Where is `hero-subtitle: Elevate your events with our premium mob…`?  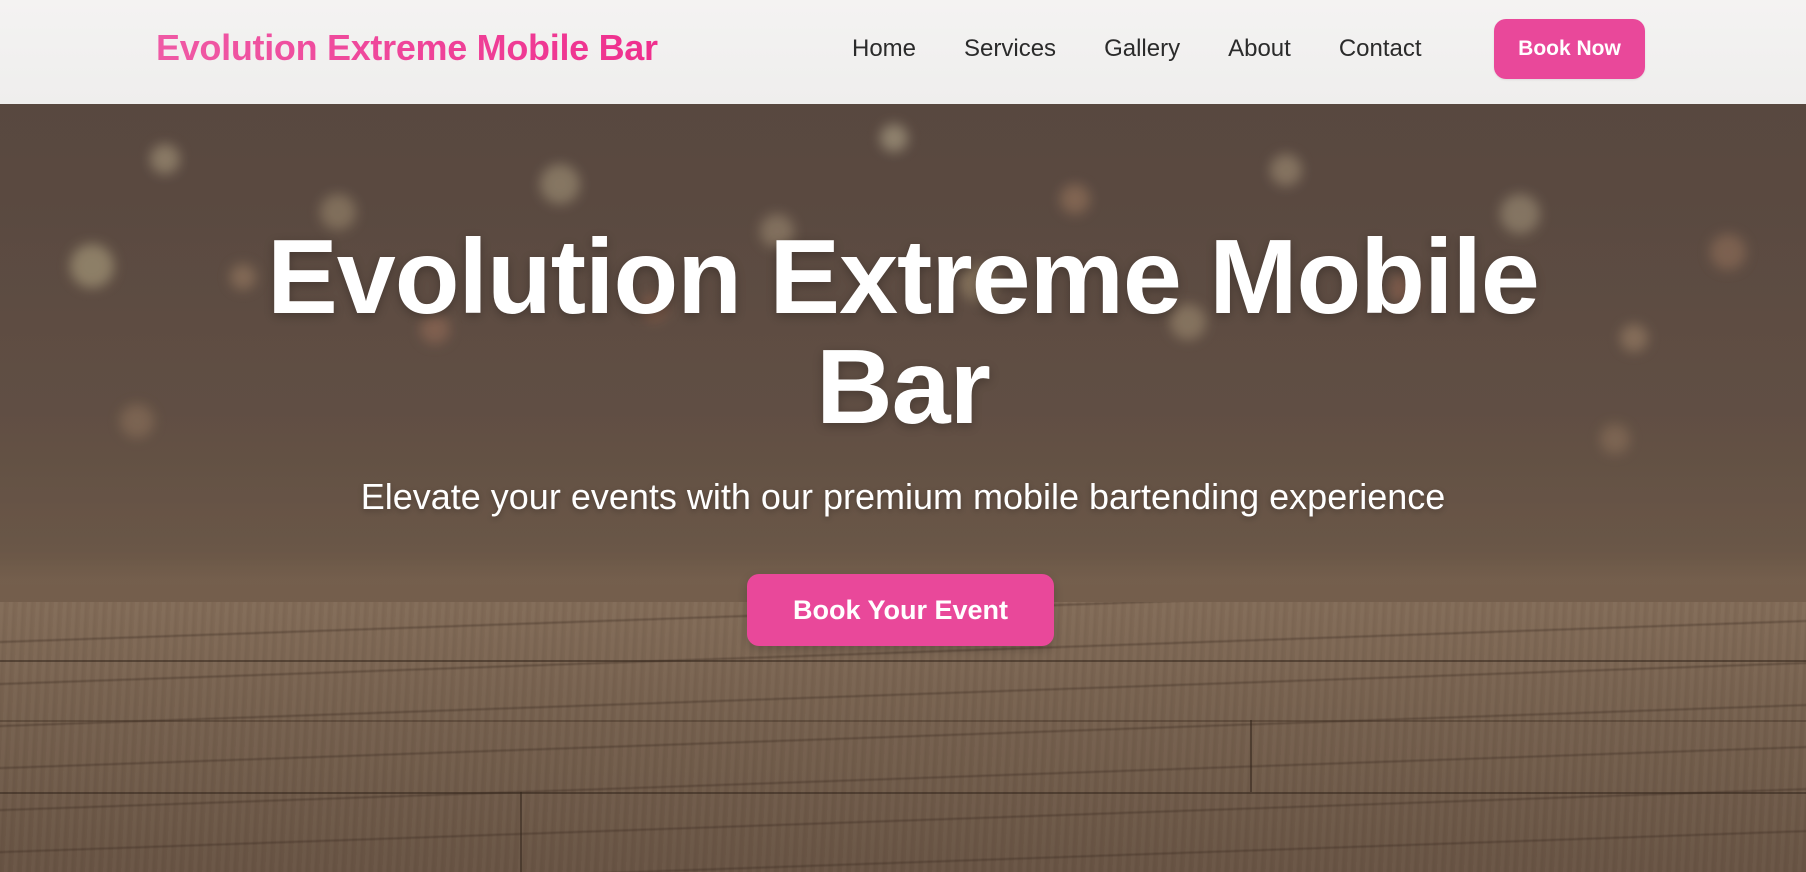
hero-subtitle: Elevate your events with our premium mob… is located at coordinates (903, 496).